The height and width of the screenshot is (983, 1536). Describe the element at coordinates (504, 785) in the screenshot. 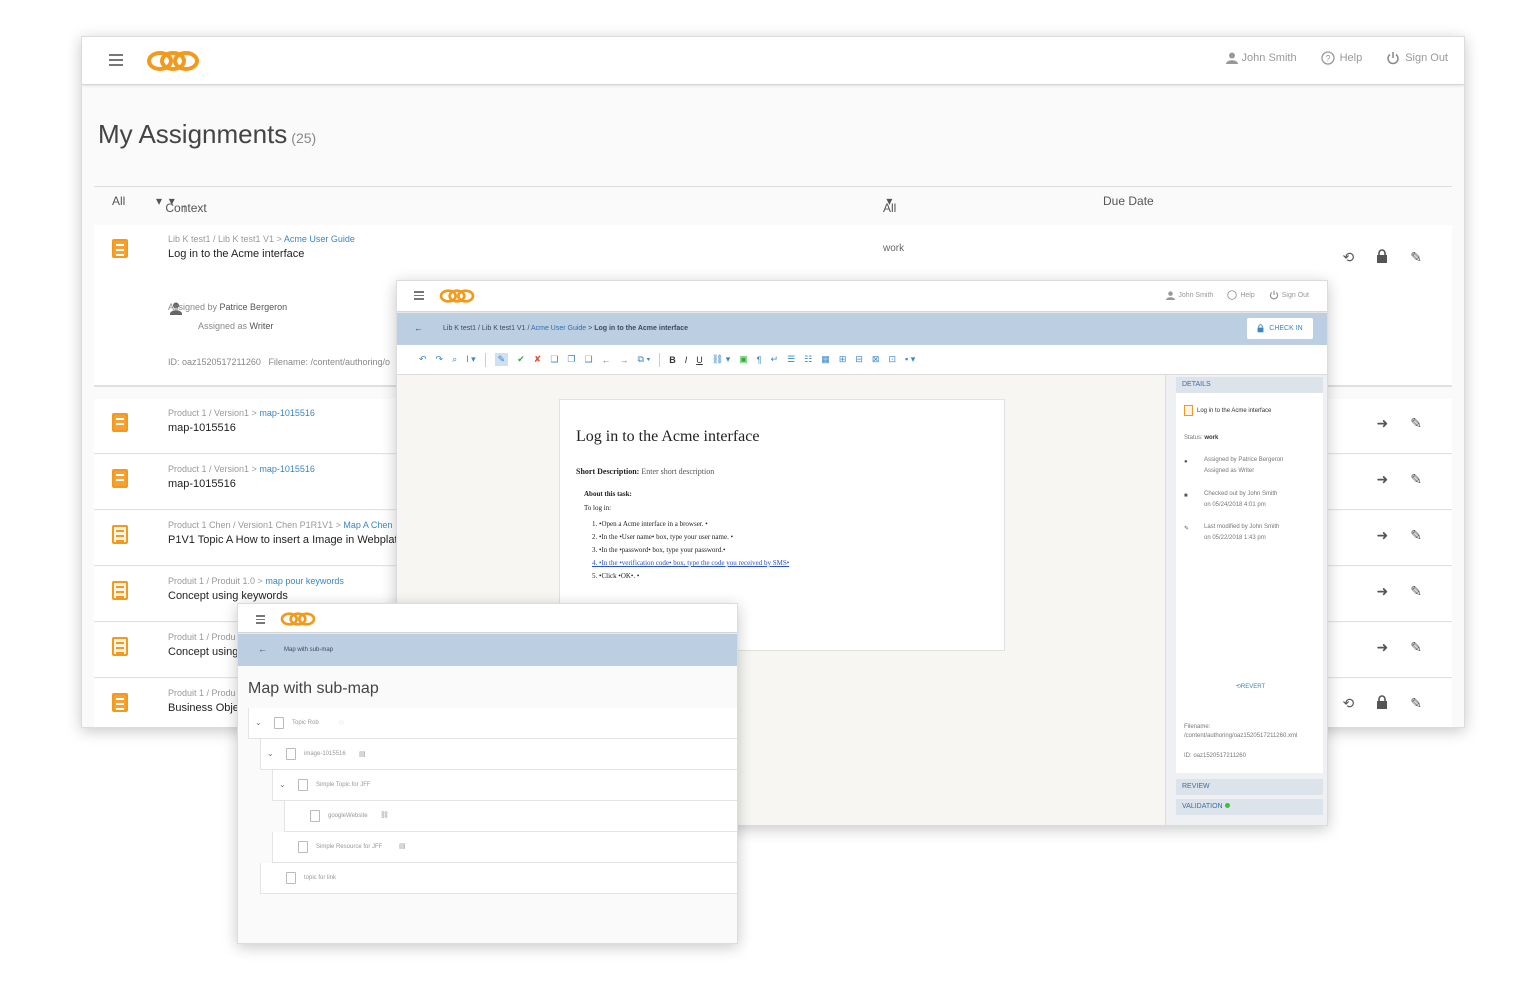

I see `tree-item: ⌄ Simple Topic for JFF` at that location.